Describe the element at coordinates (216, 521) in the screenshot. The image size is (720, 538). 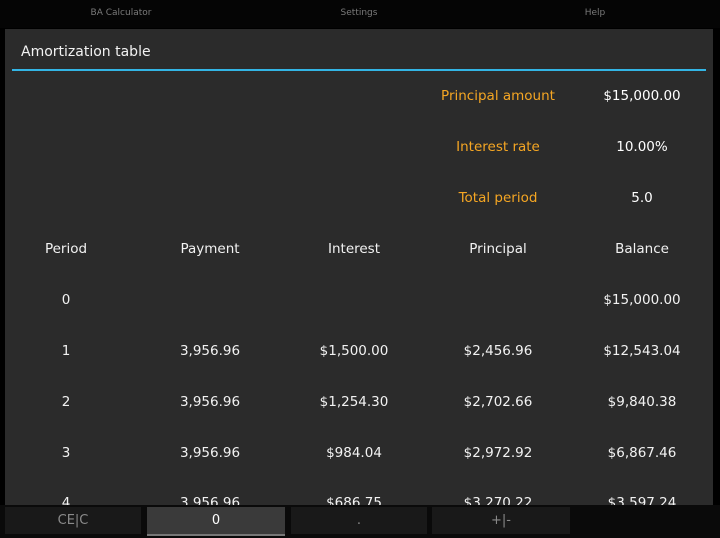
I see `digit-zero-button: 0` at that location.